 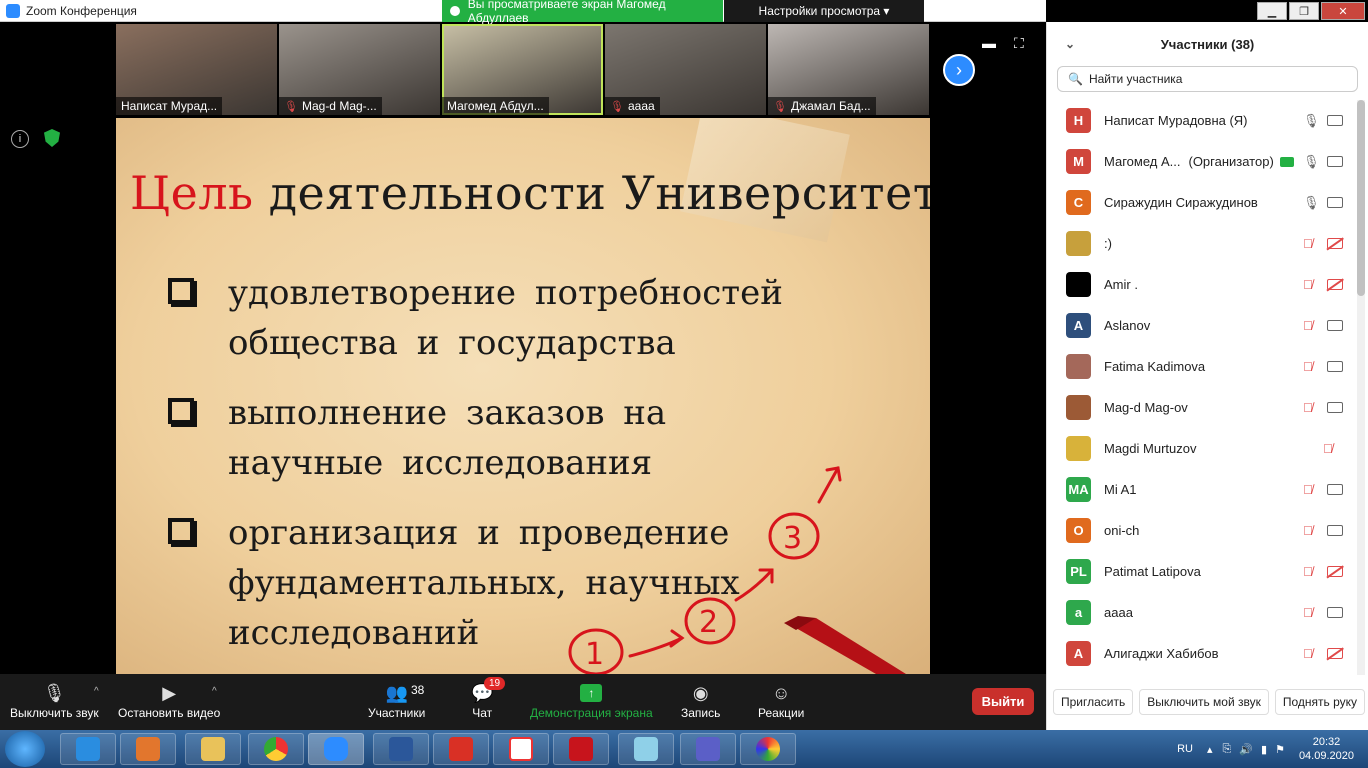 What do you see at coordinates (1202, 120) in the screenshot?
I see `participant-row: Н Написат Мурадовна (Я) 🎙` at bounding box center [1202, 120].